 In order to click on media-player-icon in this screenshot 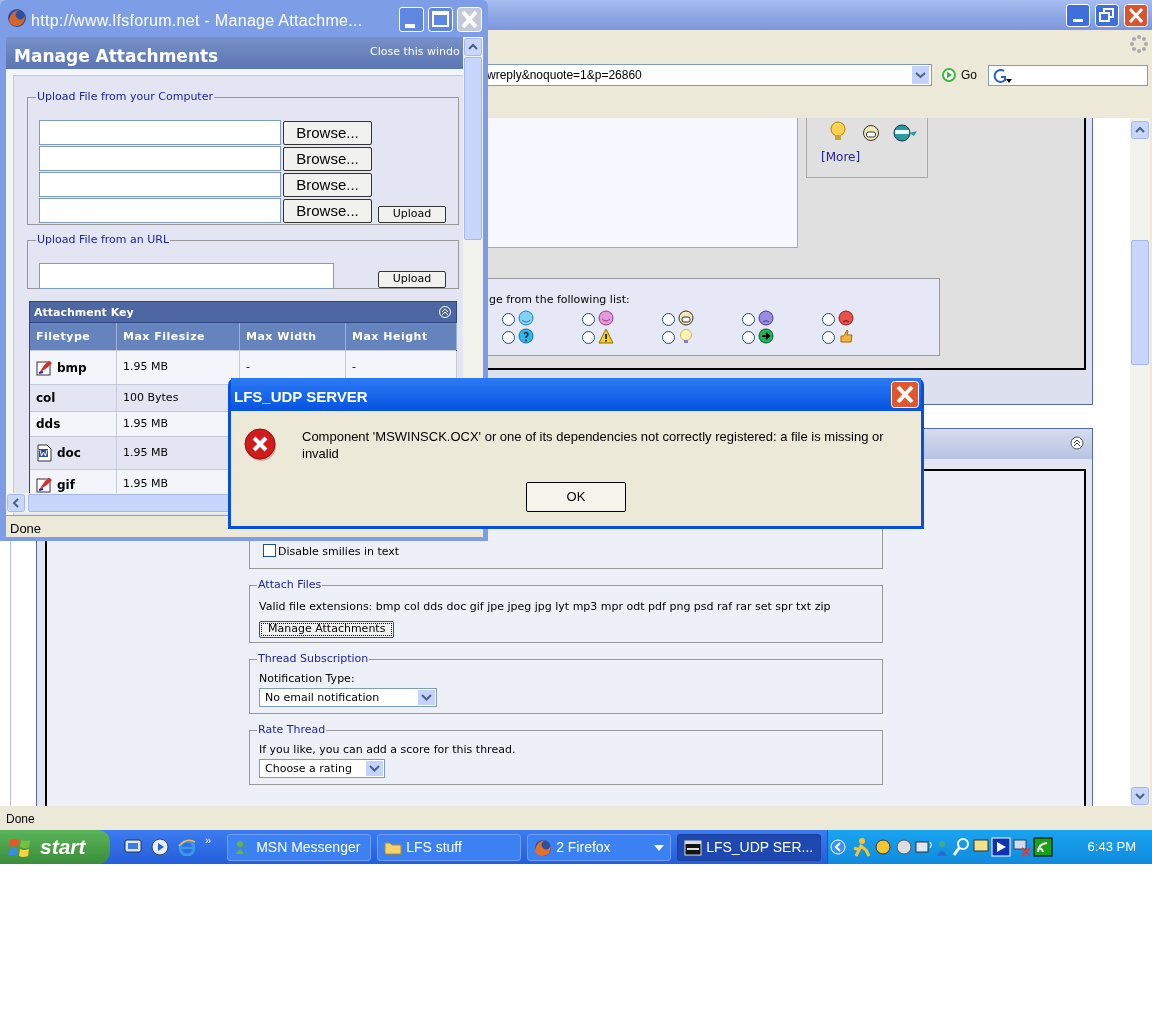, I will do `click(160, 847)`.